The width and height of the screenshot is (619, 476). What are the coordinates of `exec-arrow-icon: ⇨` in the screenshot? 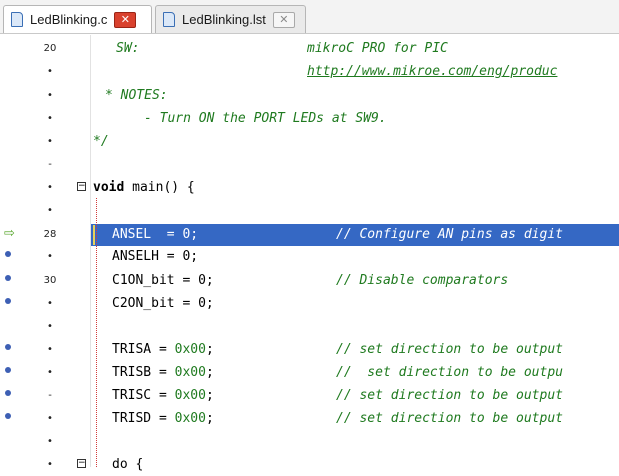 It's located at (9, 233).